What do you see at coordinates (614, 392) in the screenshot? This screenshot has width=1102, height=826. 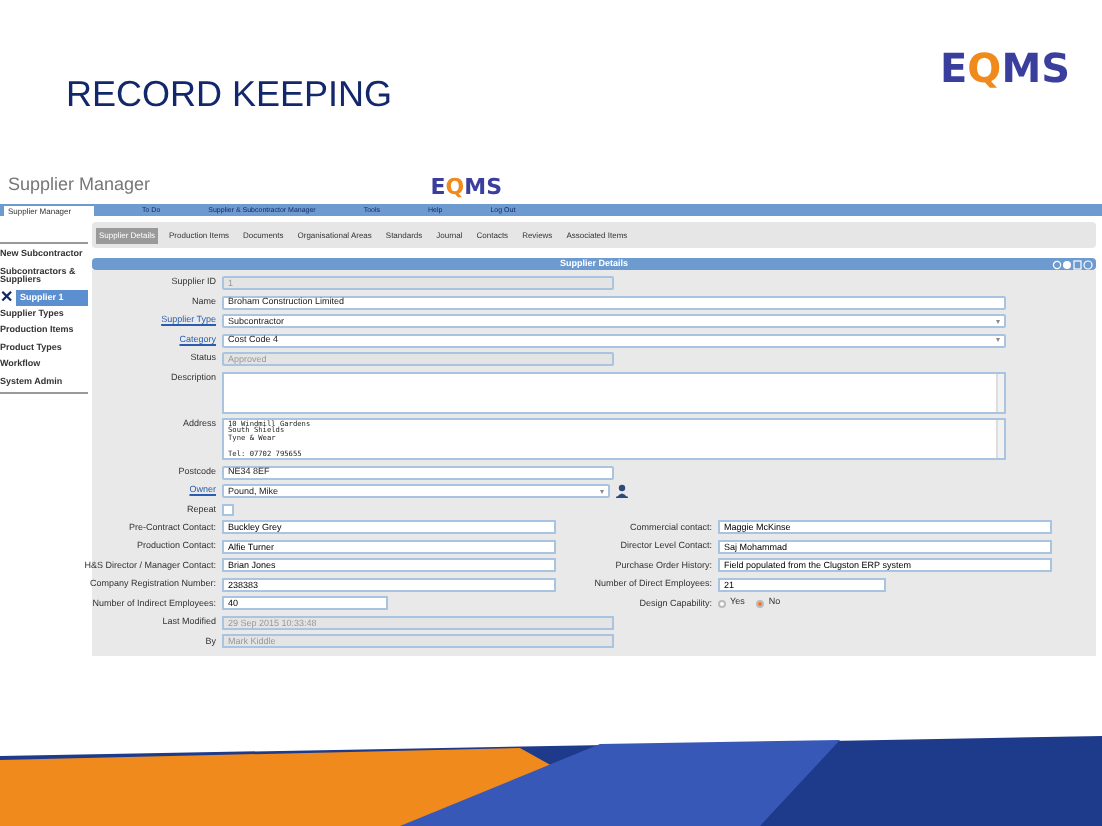 I see `text-area` at bounding box center [614, 392].